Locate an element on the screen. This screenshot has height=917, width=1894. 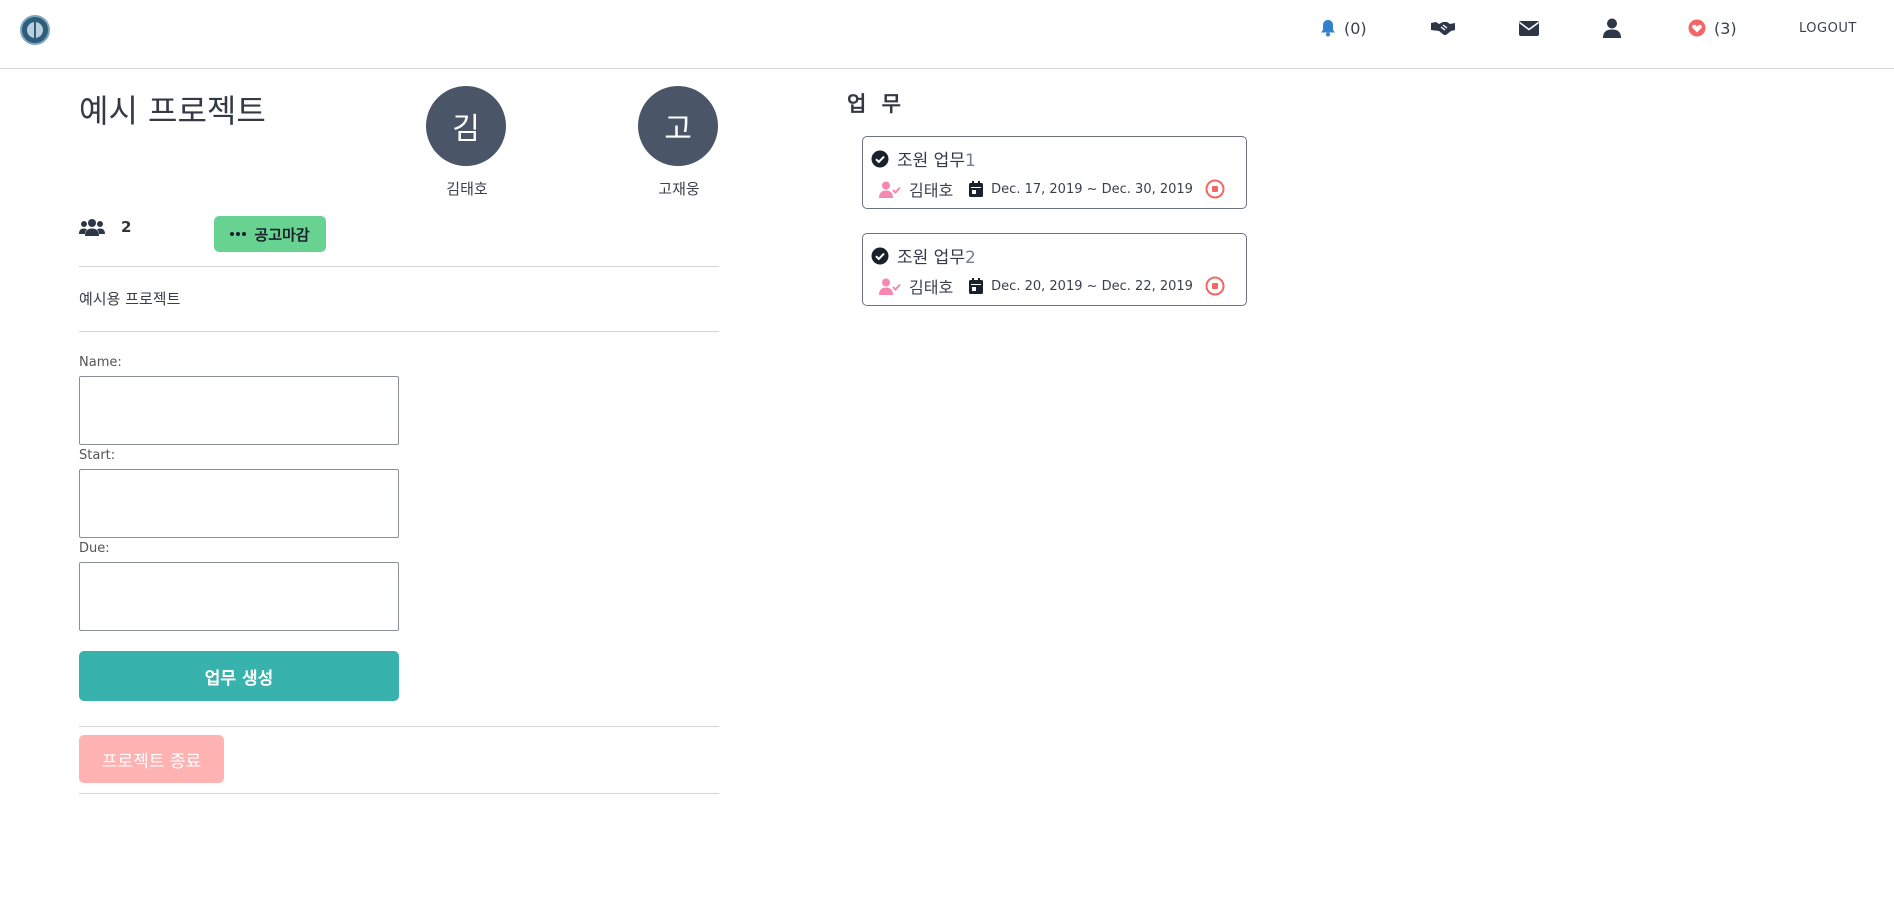
member-count: 2 is located at coordinates (126, 227).